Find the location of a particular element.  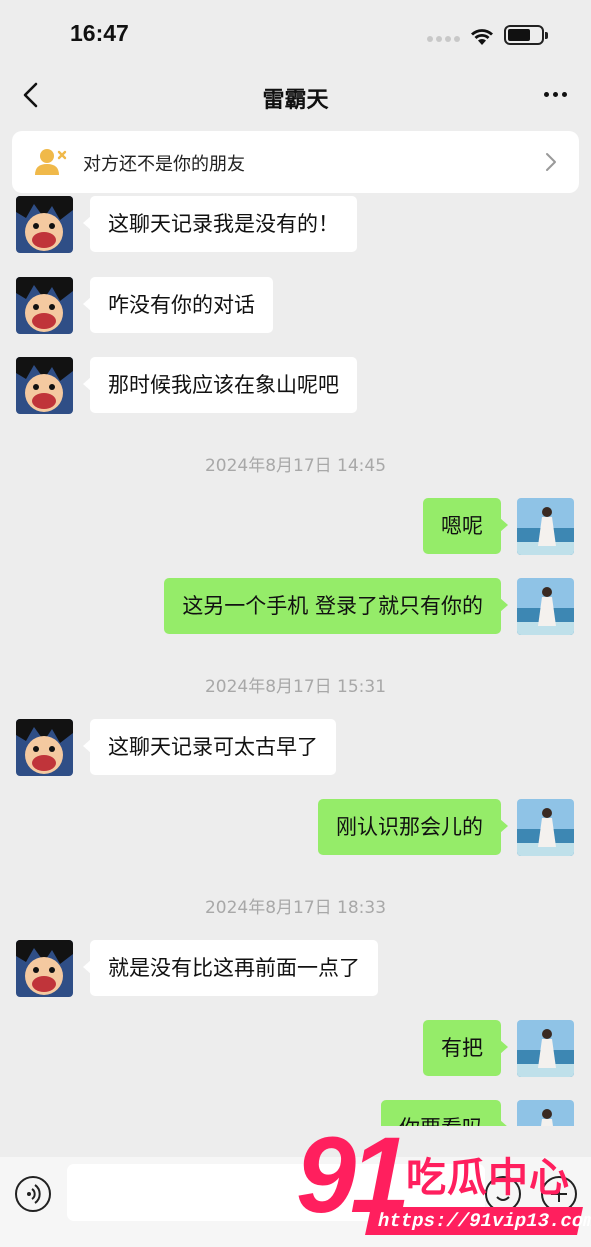

watermark-title: 吃瓜中心 is located at coordinates (488, 1178).